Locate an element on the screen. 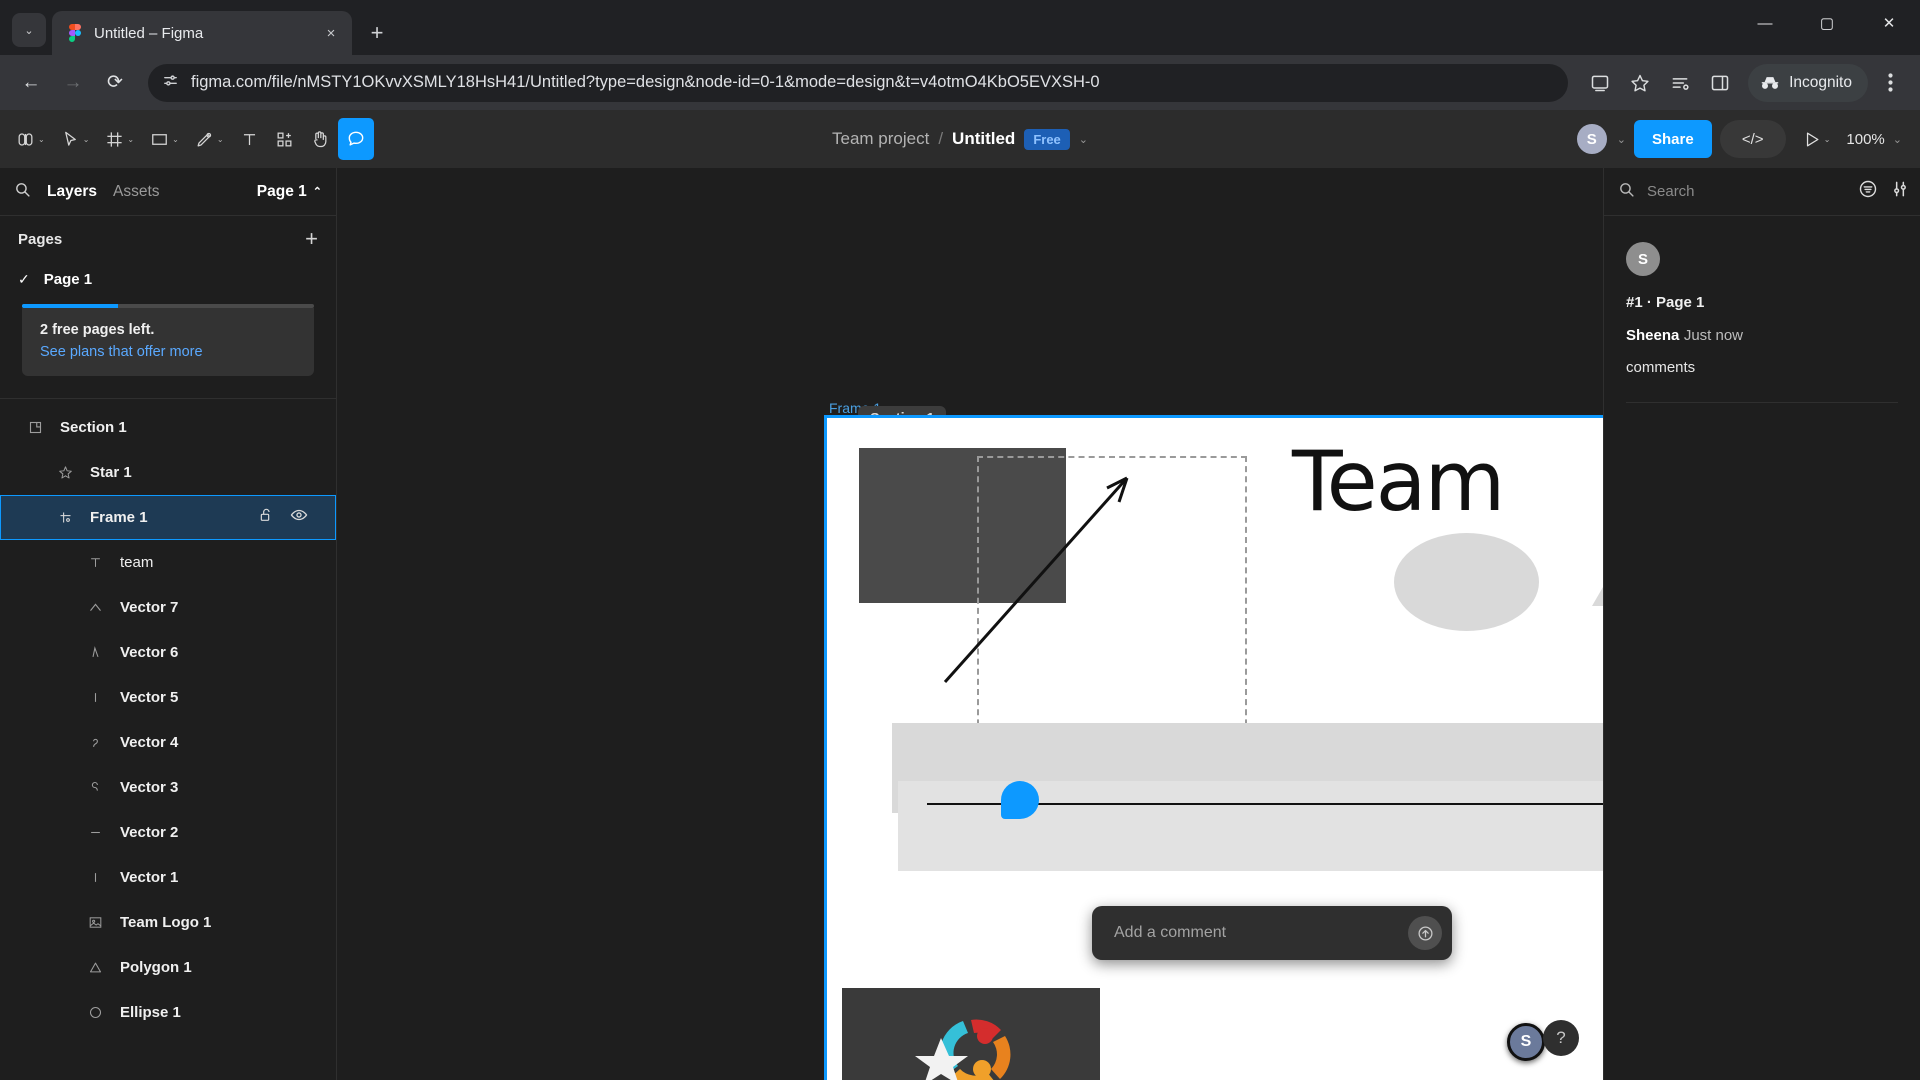  kebab-menu-icon is located at coordinates (1890, 83).